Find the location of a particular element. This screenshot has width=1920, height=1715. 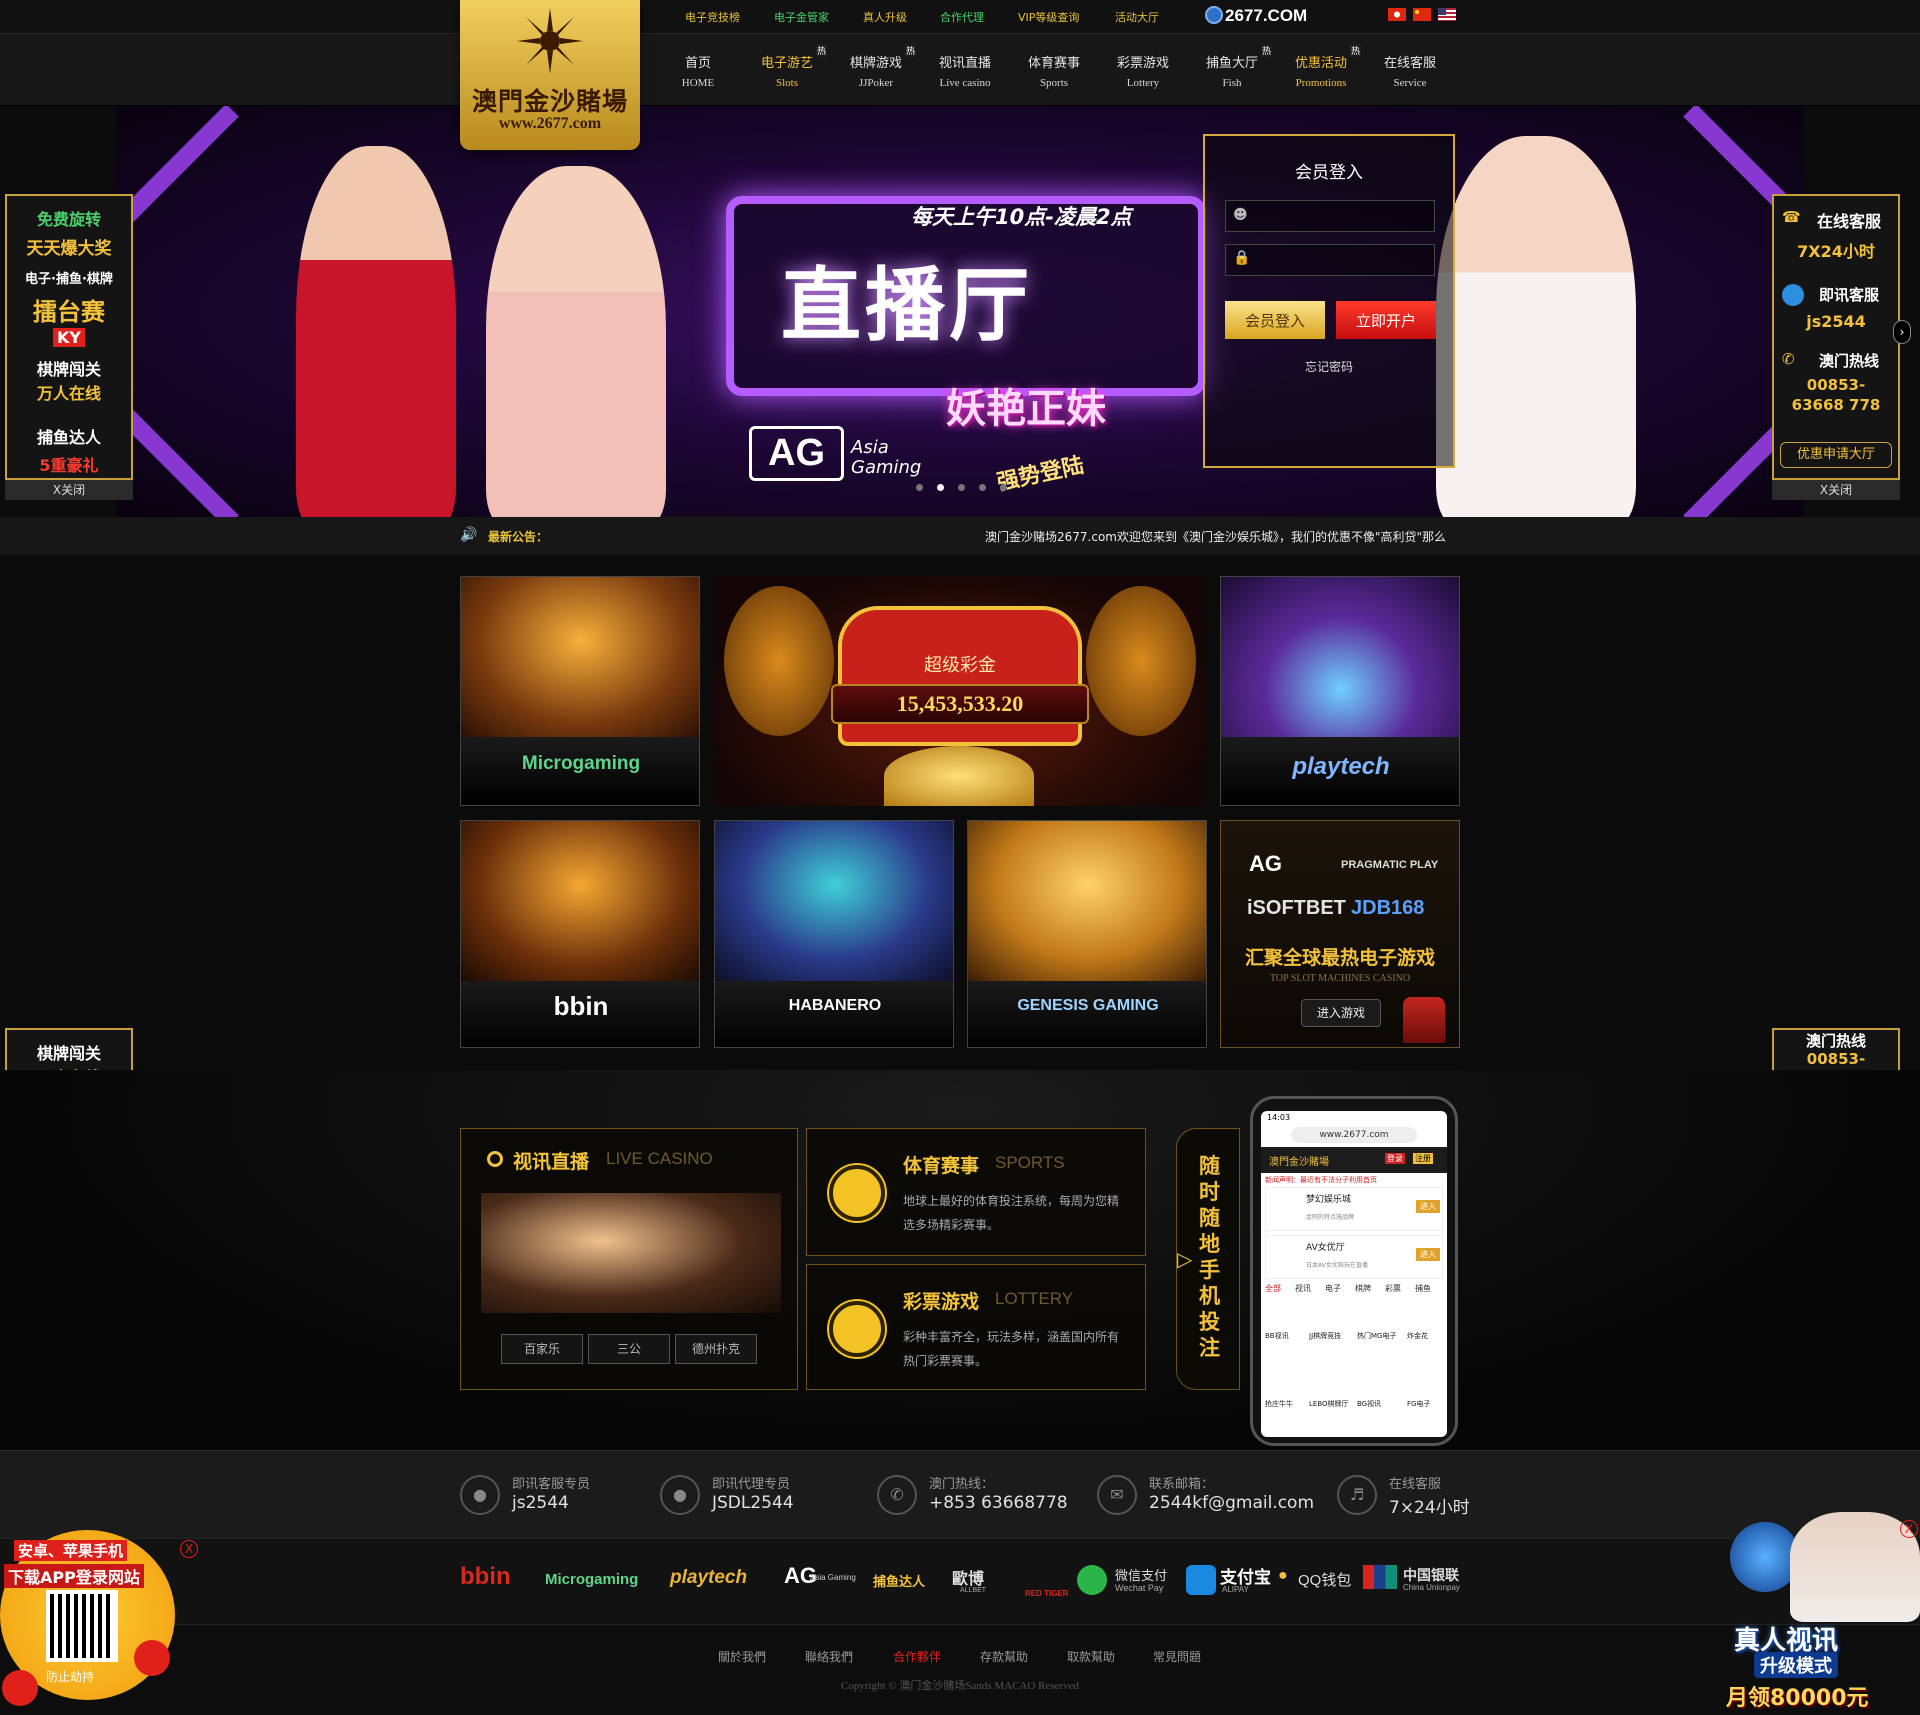

tile-habanero: HABANERO is located at coordinates (834, 934).